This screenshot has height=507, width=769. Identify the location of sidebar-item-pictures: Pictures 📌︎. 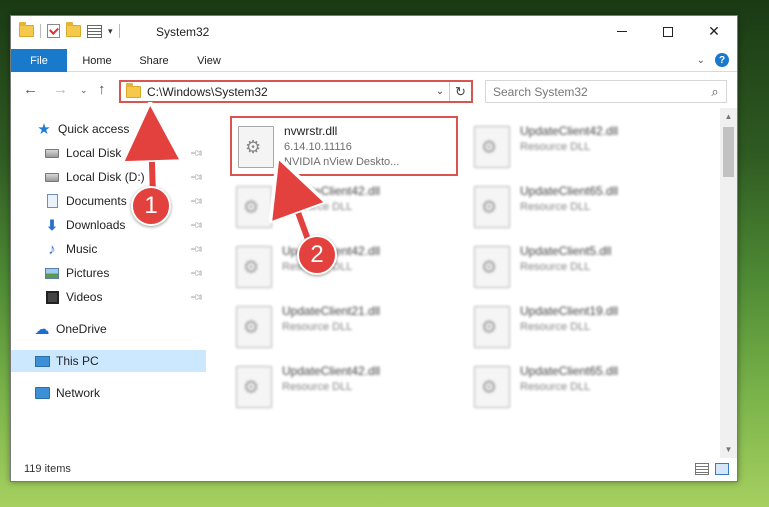
(108, 273).